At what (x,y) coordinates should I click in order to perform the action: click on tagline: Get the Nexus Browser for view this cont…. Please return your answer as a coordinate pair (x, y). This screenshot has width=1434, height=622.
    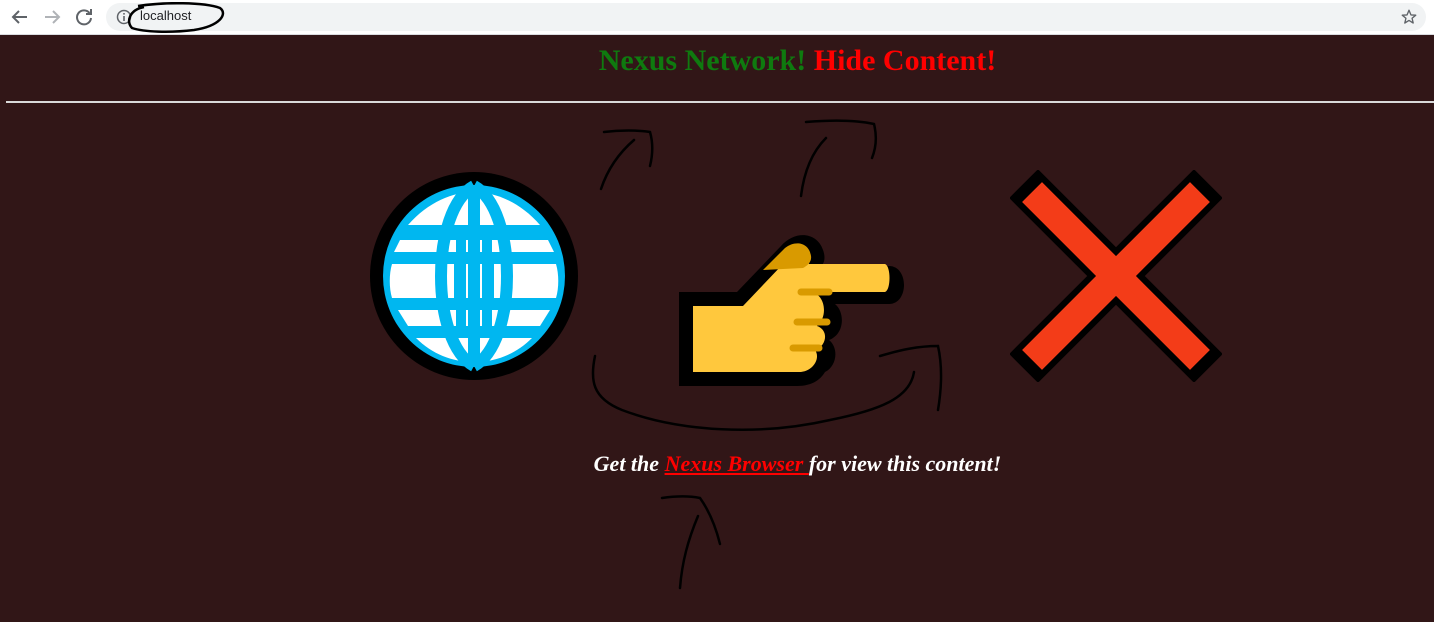
    Looking at the image, I should click on (717, 464).